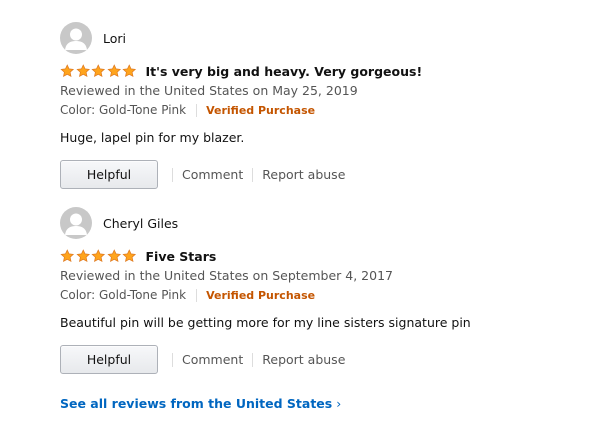  Describe the element at coordinates (284, 71) in the screenshot. I see `review-title: It's very big and heavy. Very gorgeous!` at that location.